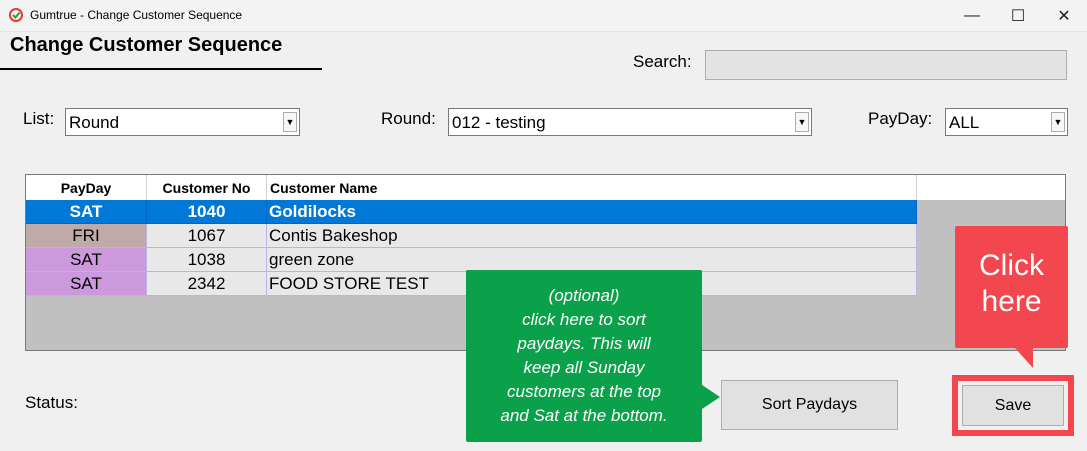 This screenshot has height=451, width=1087. I want to click on status-label: Status:, so click(51, 402).